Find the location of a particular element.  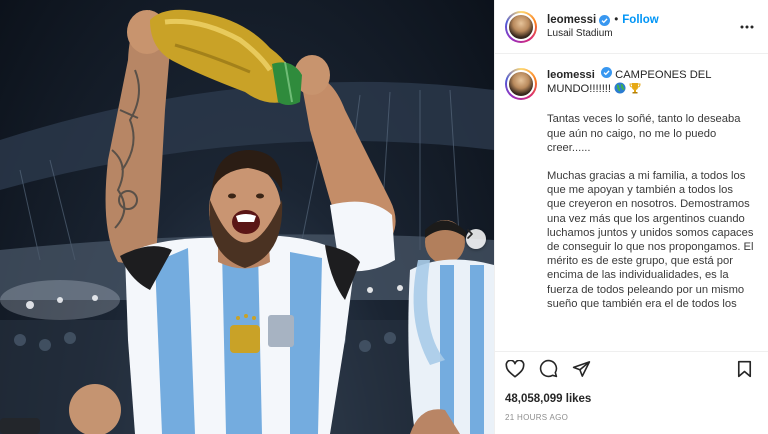

globe-icon is located at coordinates (620, 90).